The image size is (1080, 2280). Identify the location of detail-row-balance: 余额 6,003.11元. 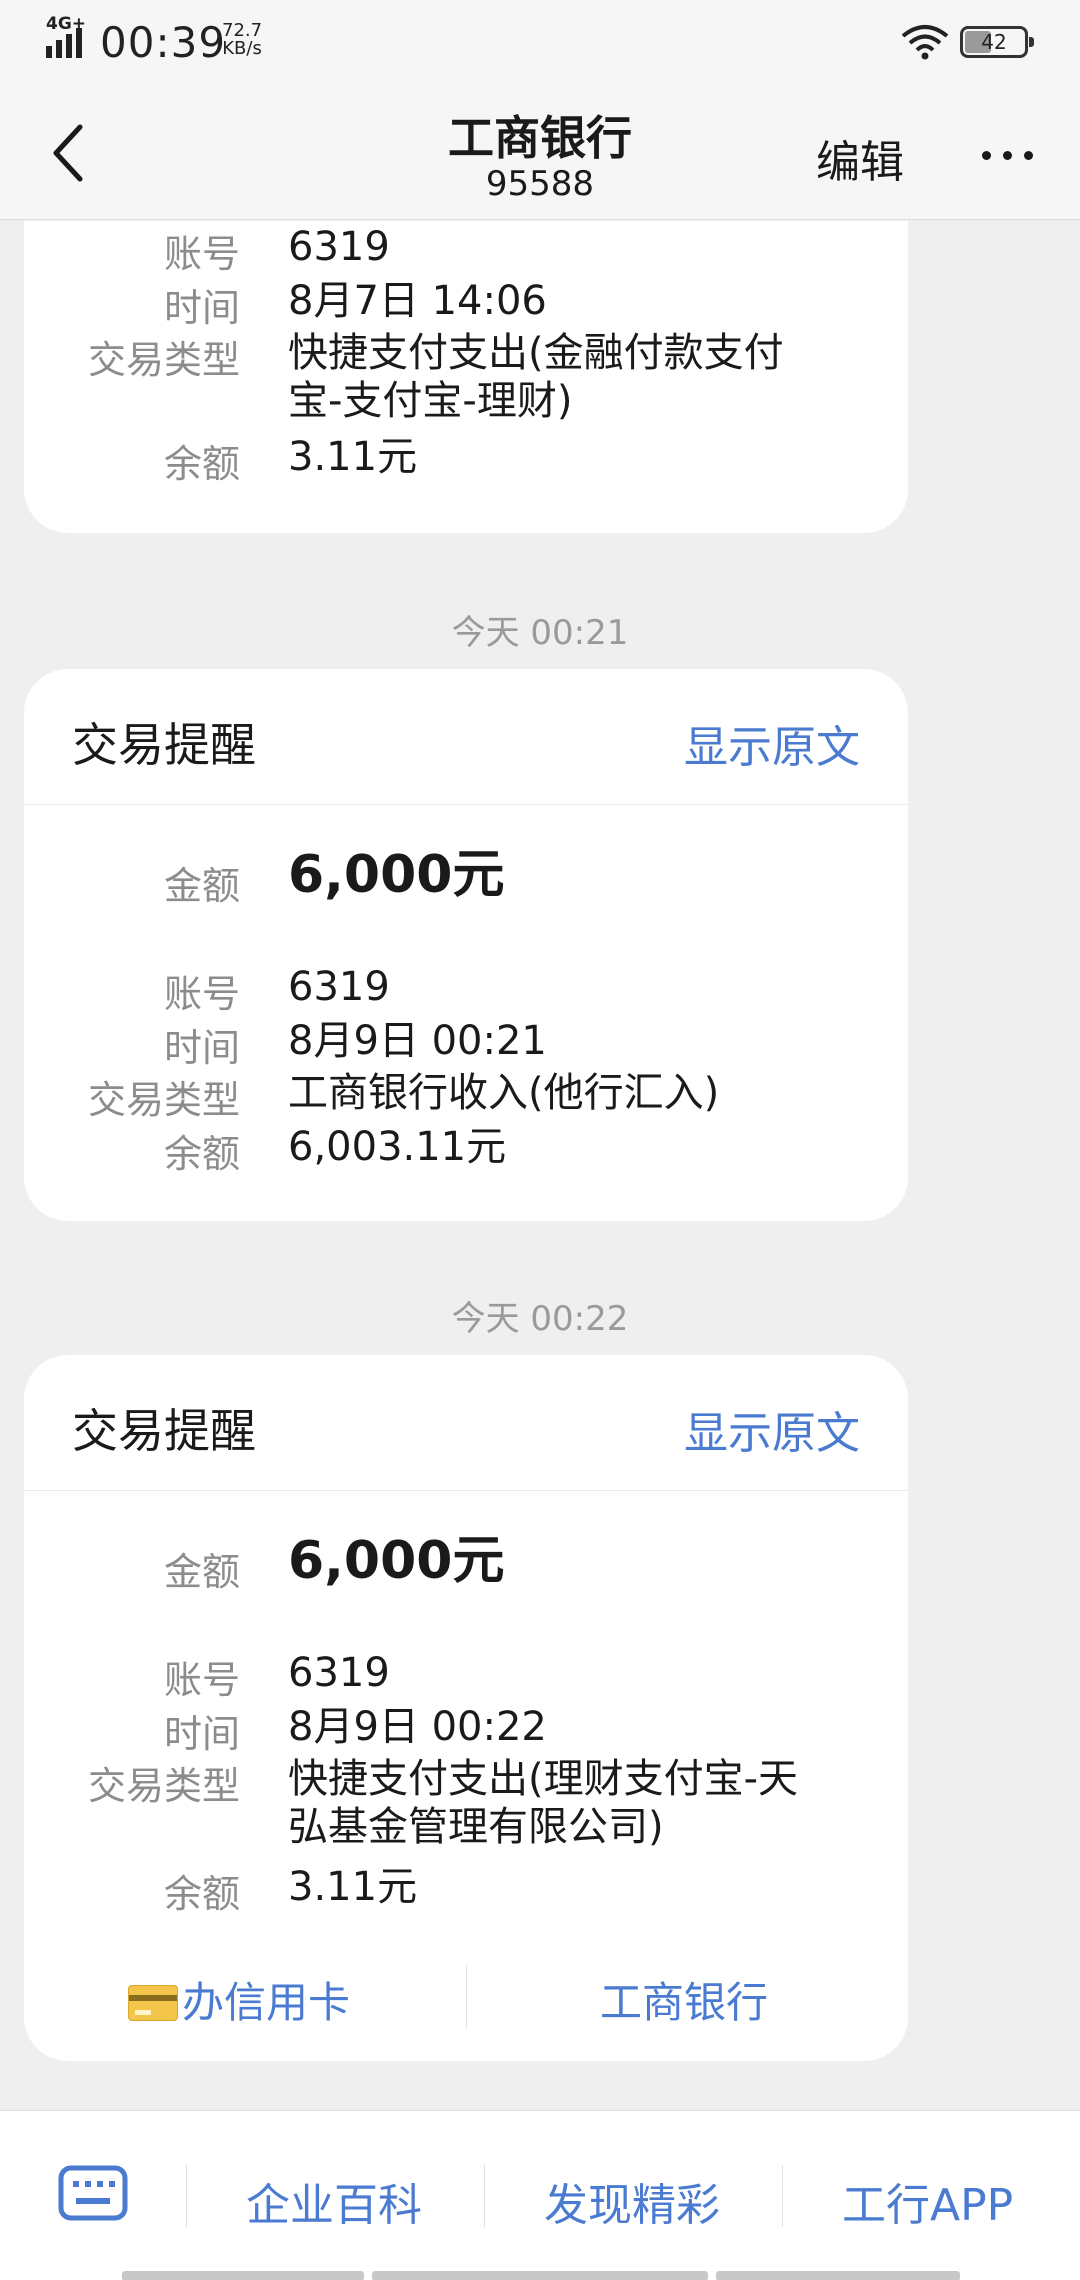
(466, 1150).